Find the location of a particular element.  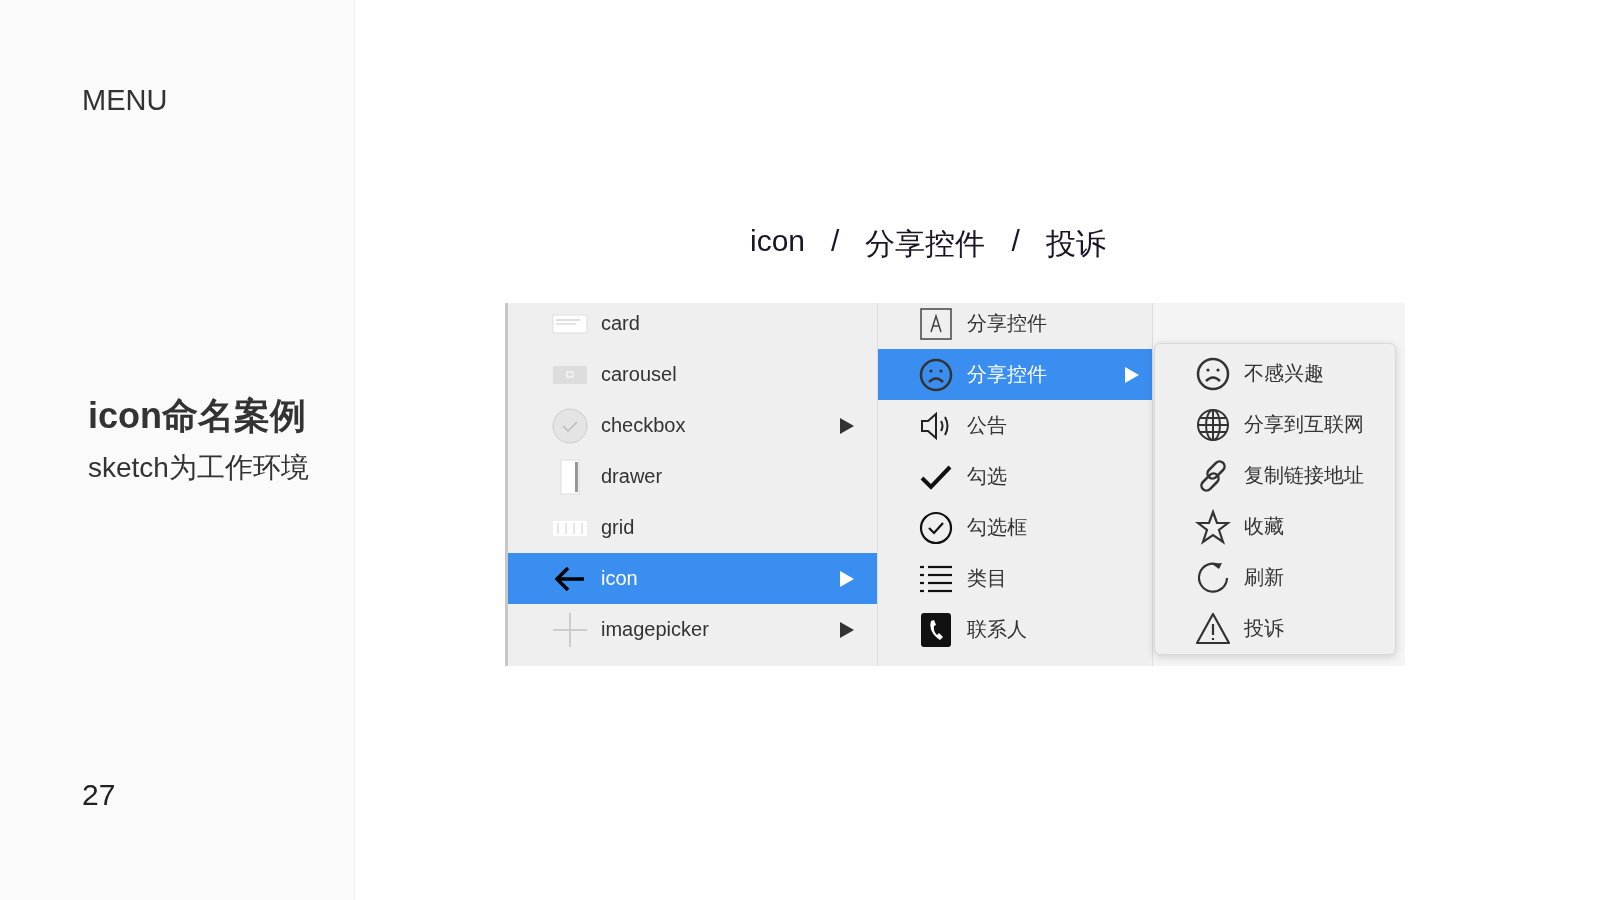

slide-subtitle: sketch为工作环境 is located at coordinates (199, 468).